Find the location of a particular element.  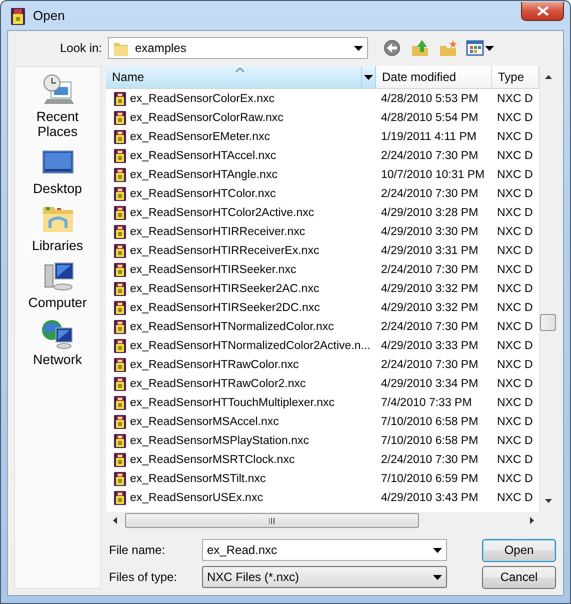

file-name-cell: ex_ReadSensorMSAccel.nxc is located at coordinates (241, 422).